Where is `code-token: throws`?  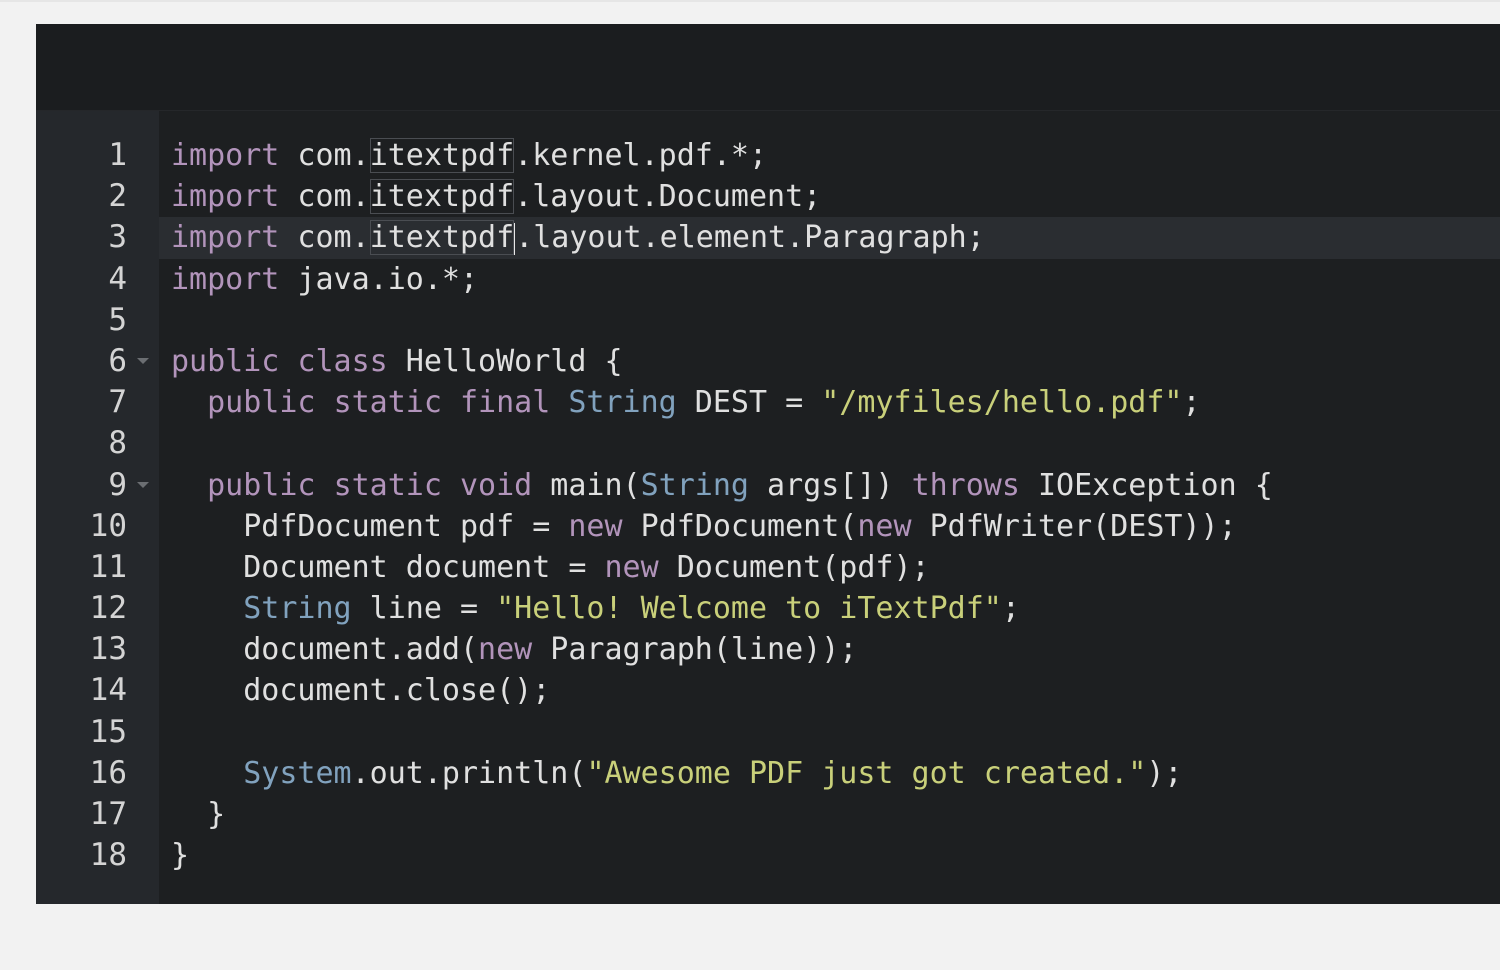
code-token: throws is located at coordinates (965, 485).